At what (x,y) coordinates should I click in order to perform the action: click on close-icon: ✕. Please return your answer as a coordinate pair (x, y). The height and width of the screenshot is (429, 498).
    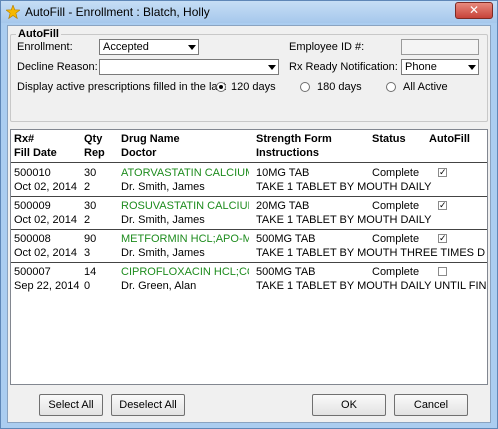
    Looking at the image, I should click on (474, 10).